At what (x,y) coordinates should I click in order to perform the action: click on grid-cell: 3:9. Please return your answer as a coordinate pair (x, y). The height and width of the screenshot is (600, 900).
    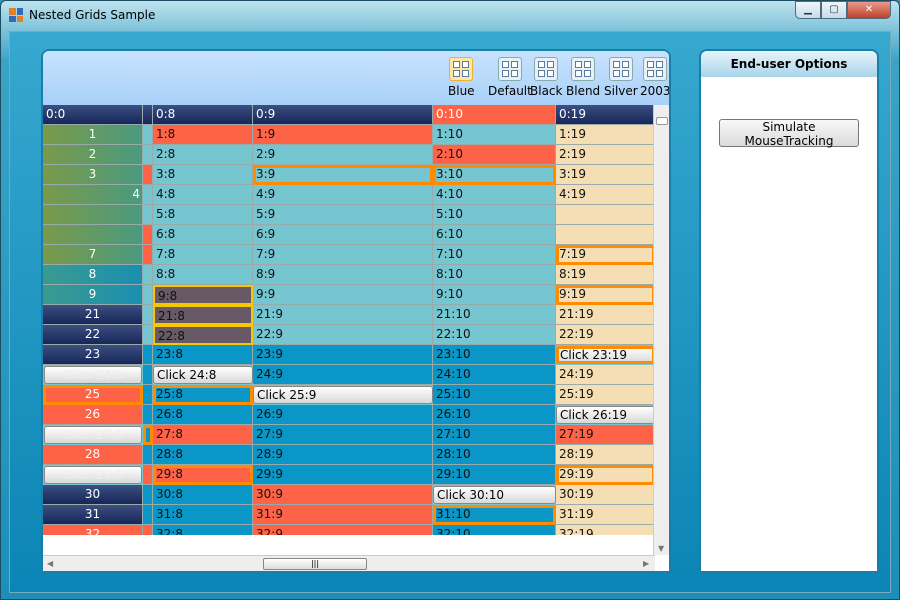
    Looking at the image, I should click on (343, 175).